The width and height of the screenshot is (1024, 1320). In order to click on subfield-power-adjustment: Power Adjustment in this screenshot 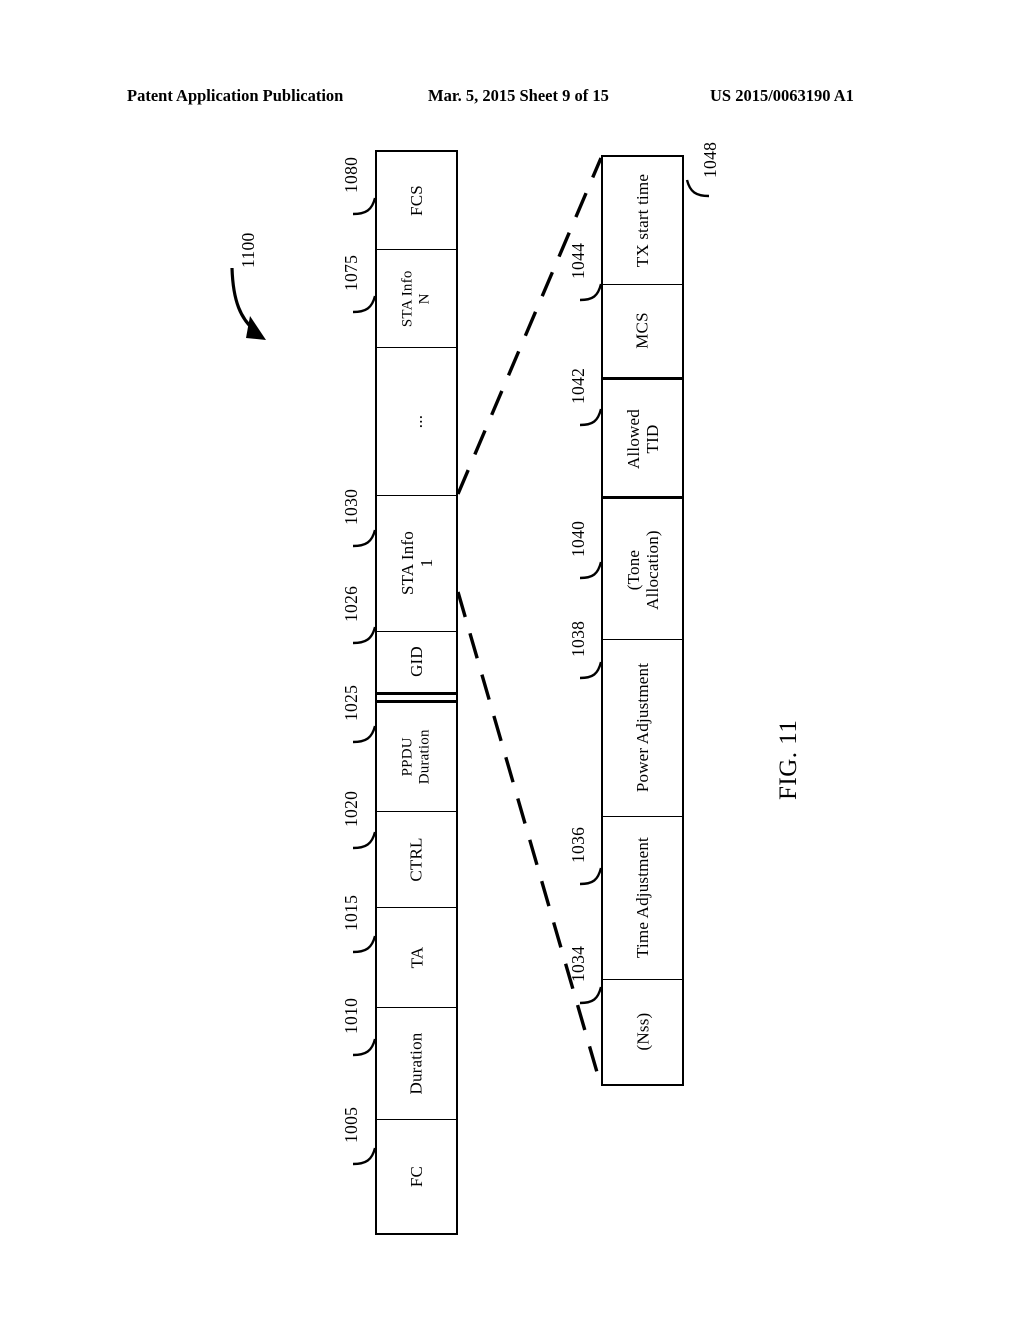, I will do `click(642, 728)`.